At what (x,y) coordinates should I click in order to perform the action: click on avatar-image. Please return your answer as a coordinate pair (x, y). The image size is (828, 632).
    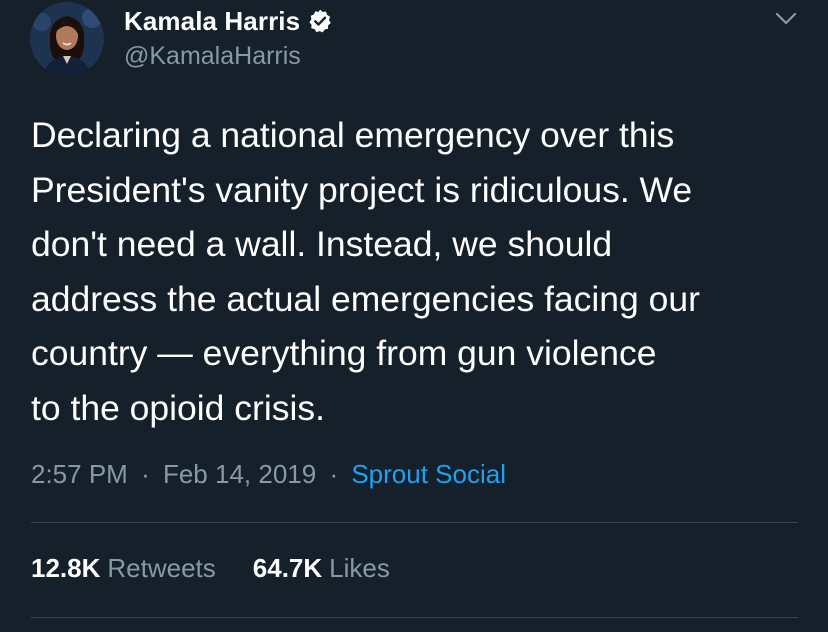
    Looking at the image, I should click on (67, 39).